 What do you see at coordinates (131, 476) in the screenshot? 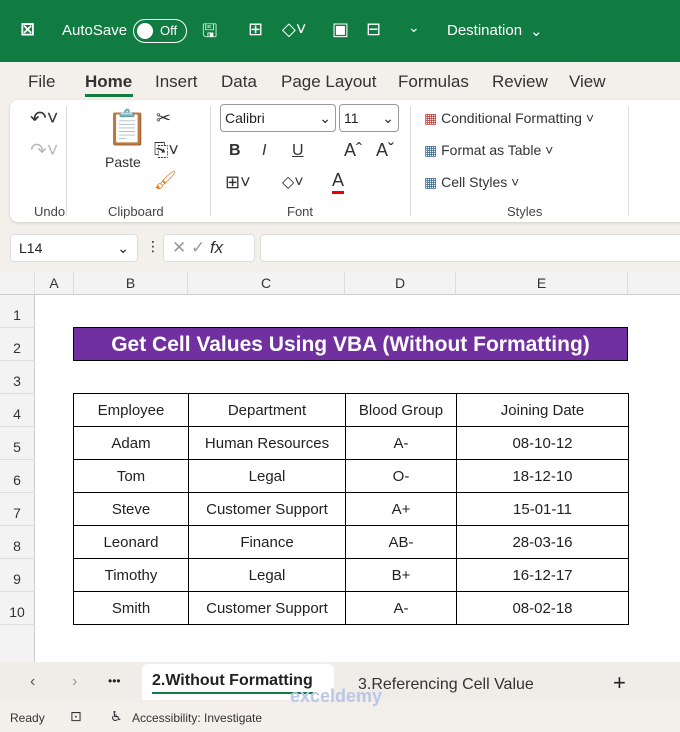
I see `table-cell: Tom` at bounding box center [131, 476].